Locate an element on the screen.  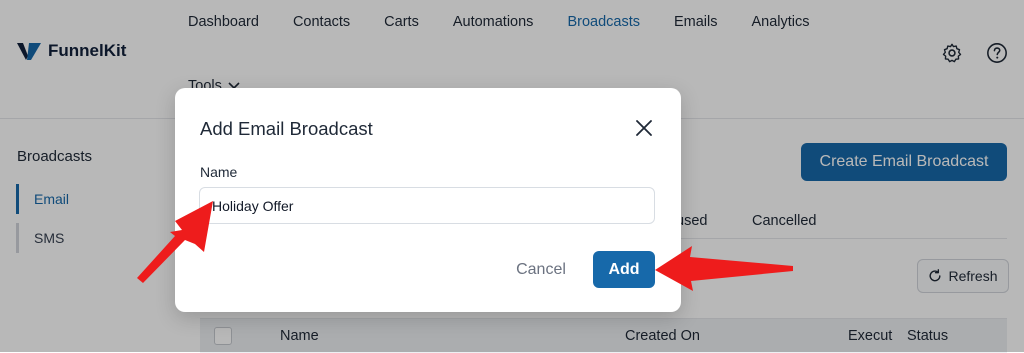
broadcast-name-input is located at coordinates (427, 205).